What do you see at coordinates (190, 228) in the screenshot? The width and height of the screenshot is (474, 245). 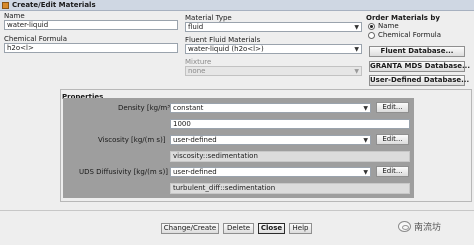 I see `change-create-button: Change/Create` at bounding box center [190, 228].